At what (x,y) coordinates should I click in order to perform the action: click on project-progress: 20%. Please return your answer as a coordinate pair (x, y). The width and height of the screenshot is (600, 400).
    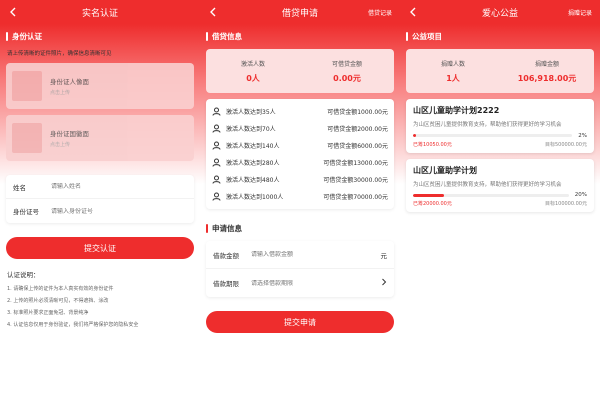
    Looking at the image, I should click on (500, 195).